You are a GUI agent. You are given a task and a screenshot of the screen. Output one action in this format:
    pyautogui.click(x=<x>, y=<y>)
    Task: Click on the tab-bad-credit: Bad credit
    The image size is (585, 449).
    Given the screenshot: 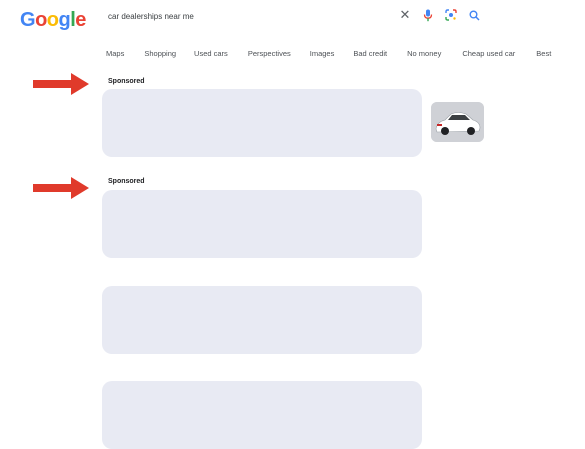 What is the action you would take?
    pyautogui.click(x=370, y=53)
    